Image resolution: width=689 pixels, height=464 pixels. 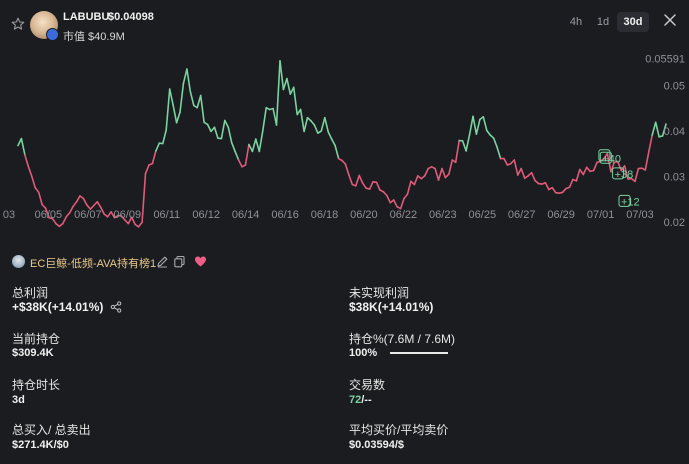 I want to click on x-tick-label: 03, so click(x=9, y=215).